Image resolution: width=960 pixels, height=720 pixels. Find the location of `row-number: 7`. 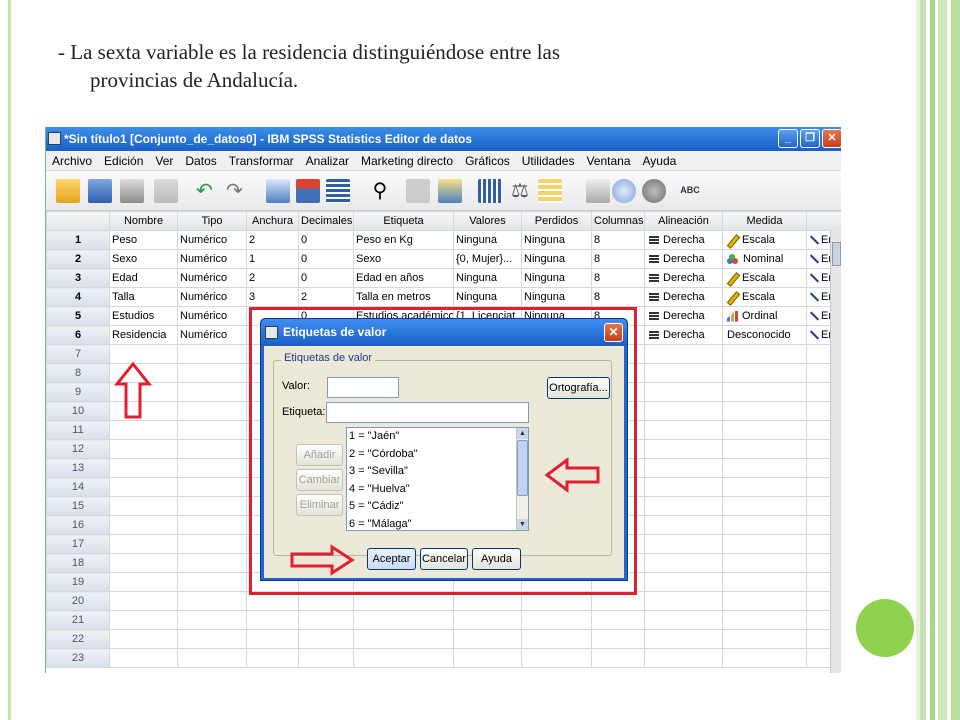

row-number: 7 is located at coordinates (78, 354).